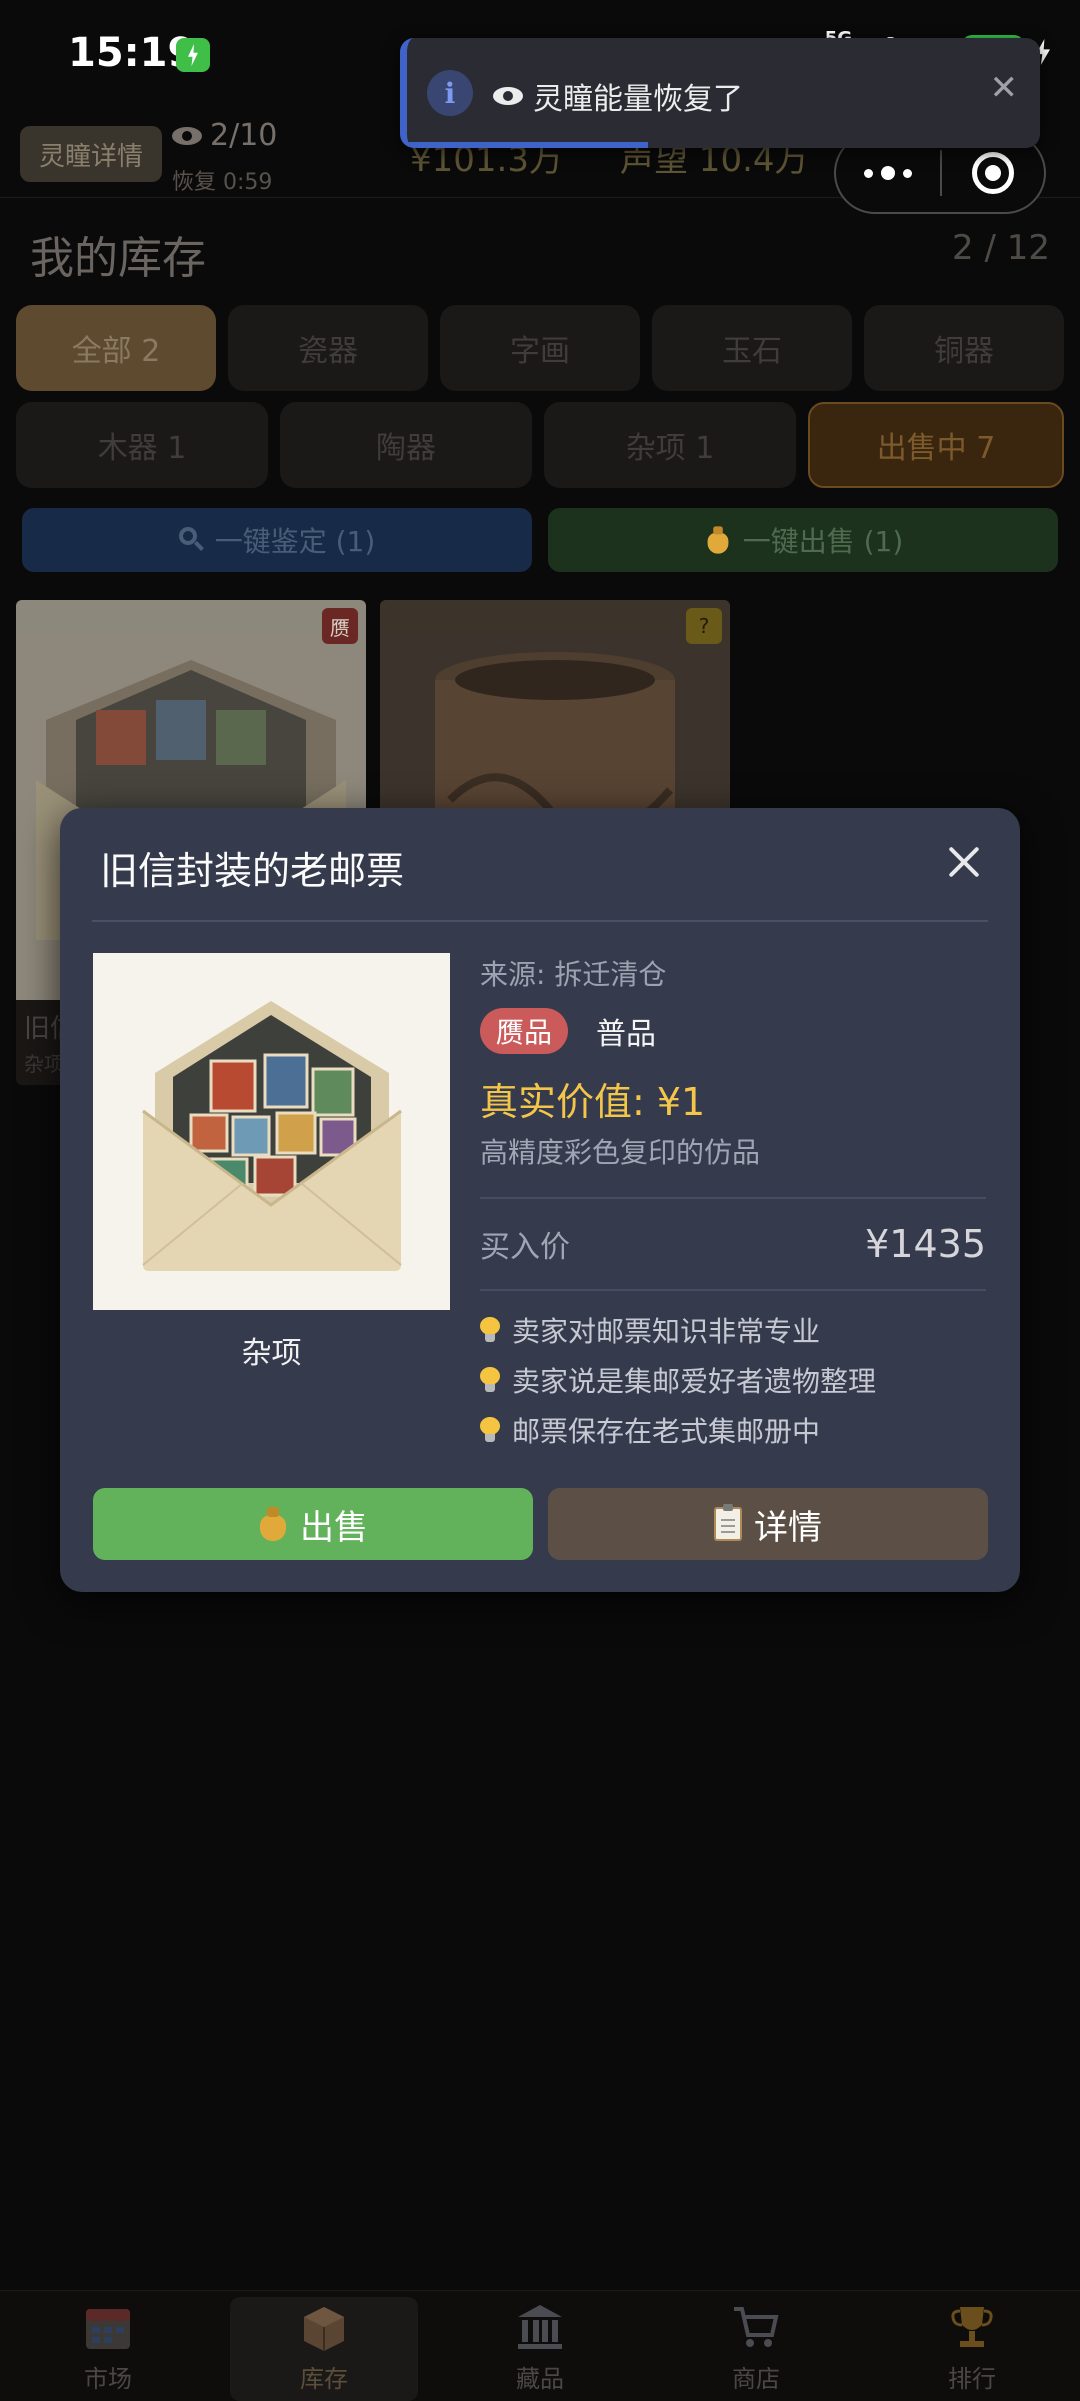  Describe the element at coordinates (638, 99) in the screenshot. I see `toast-text: 灵瞳能量恢复了` at that location.